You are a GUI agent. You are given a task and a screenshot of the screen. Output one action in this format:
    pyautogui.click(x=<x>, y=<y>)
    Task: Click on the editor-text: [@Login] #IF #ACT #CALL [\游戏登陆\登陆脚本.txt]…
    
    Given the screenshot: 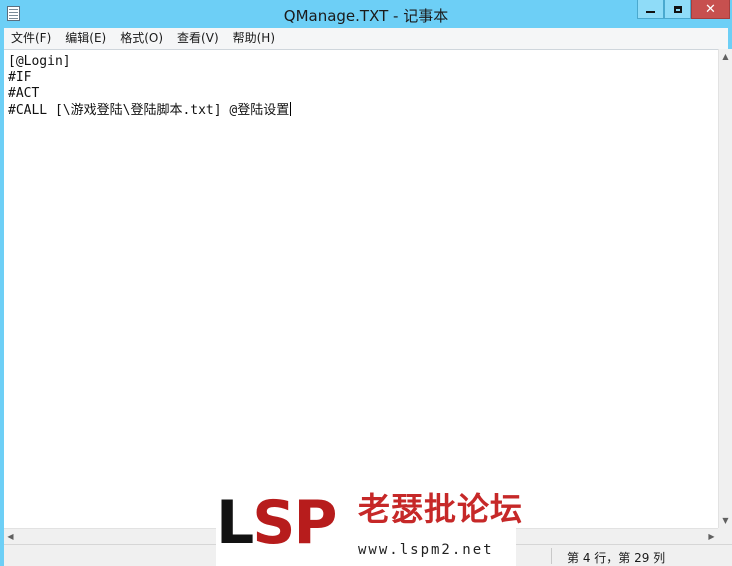 What is the action you would take?
    pyautogui.click(x=148, y=86)
    